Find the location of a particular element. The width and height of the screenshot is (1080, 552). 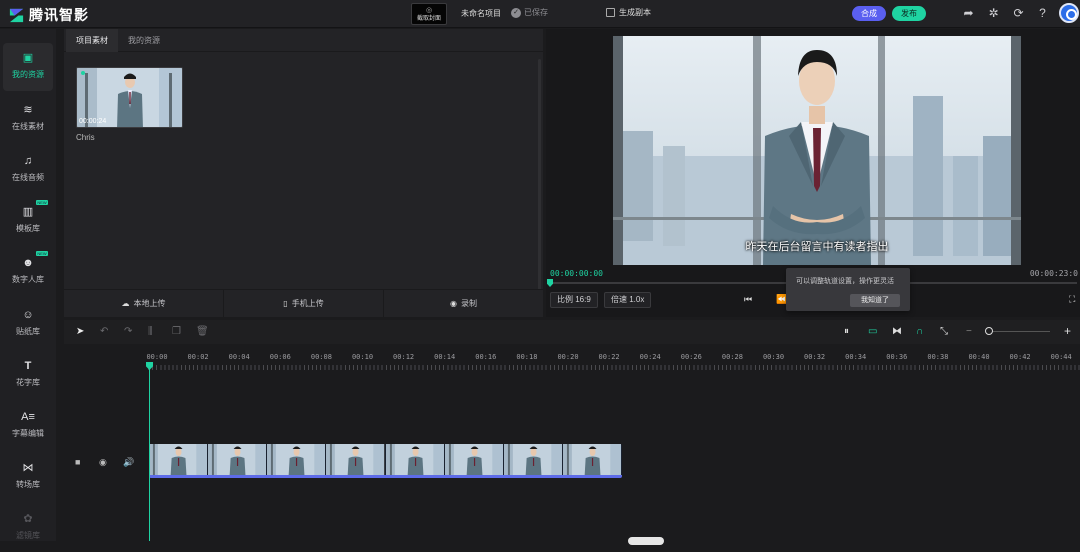

ruler-label: 00:10 is located at coordinates (362, 357).